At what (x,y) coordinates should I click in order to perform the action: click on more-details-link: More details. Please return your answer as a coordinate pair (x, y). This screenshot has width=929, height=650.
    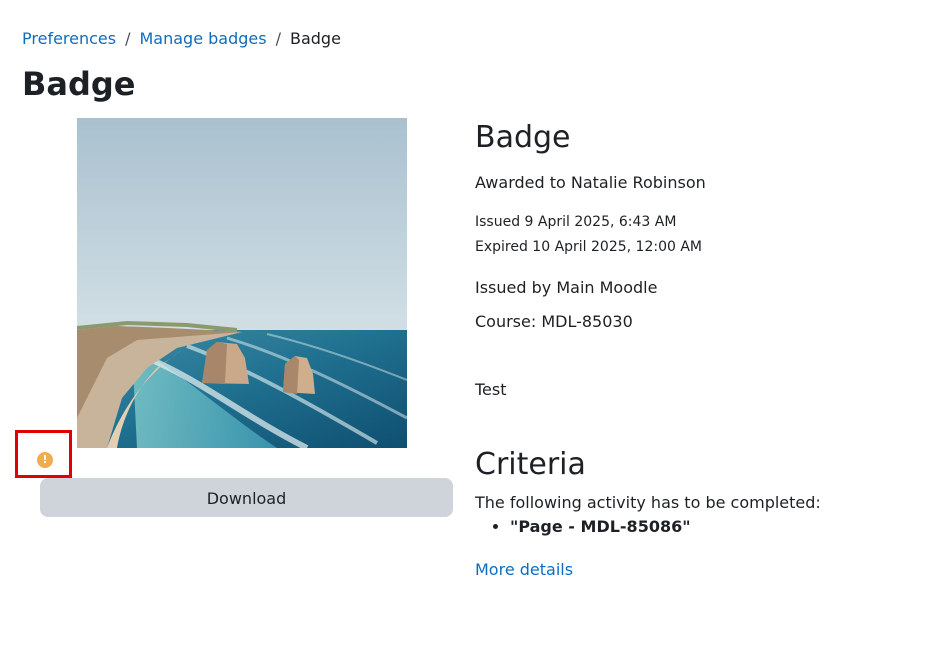
    Looking at the image, I should click on (524, 570).